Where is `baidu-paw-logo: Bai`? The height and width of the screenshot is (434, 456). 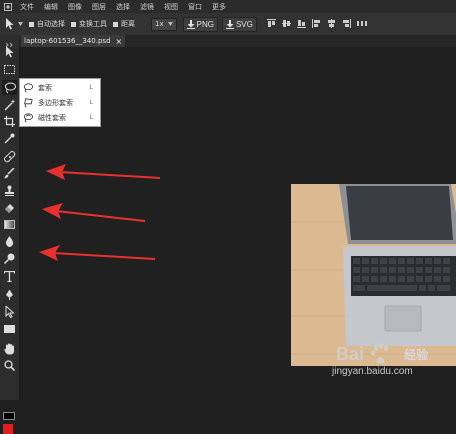
baidu-paw-logo: Bai is located at coordinates (362, 353).